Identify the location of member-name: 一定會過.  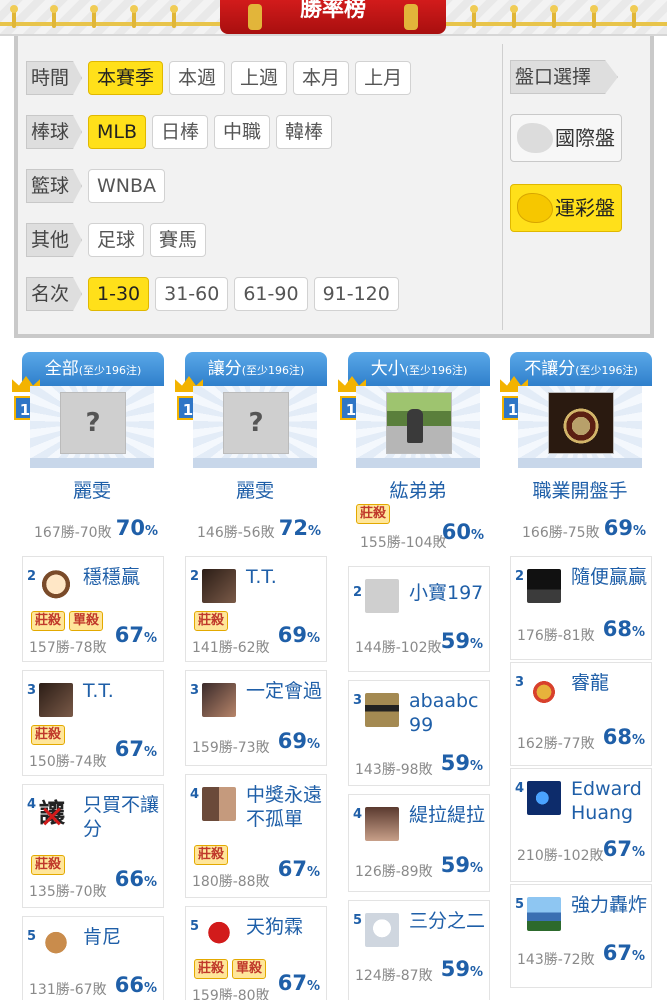
(286, 691).